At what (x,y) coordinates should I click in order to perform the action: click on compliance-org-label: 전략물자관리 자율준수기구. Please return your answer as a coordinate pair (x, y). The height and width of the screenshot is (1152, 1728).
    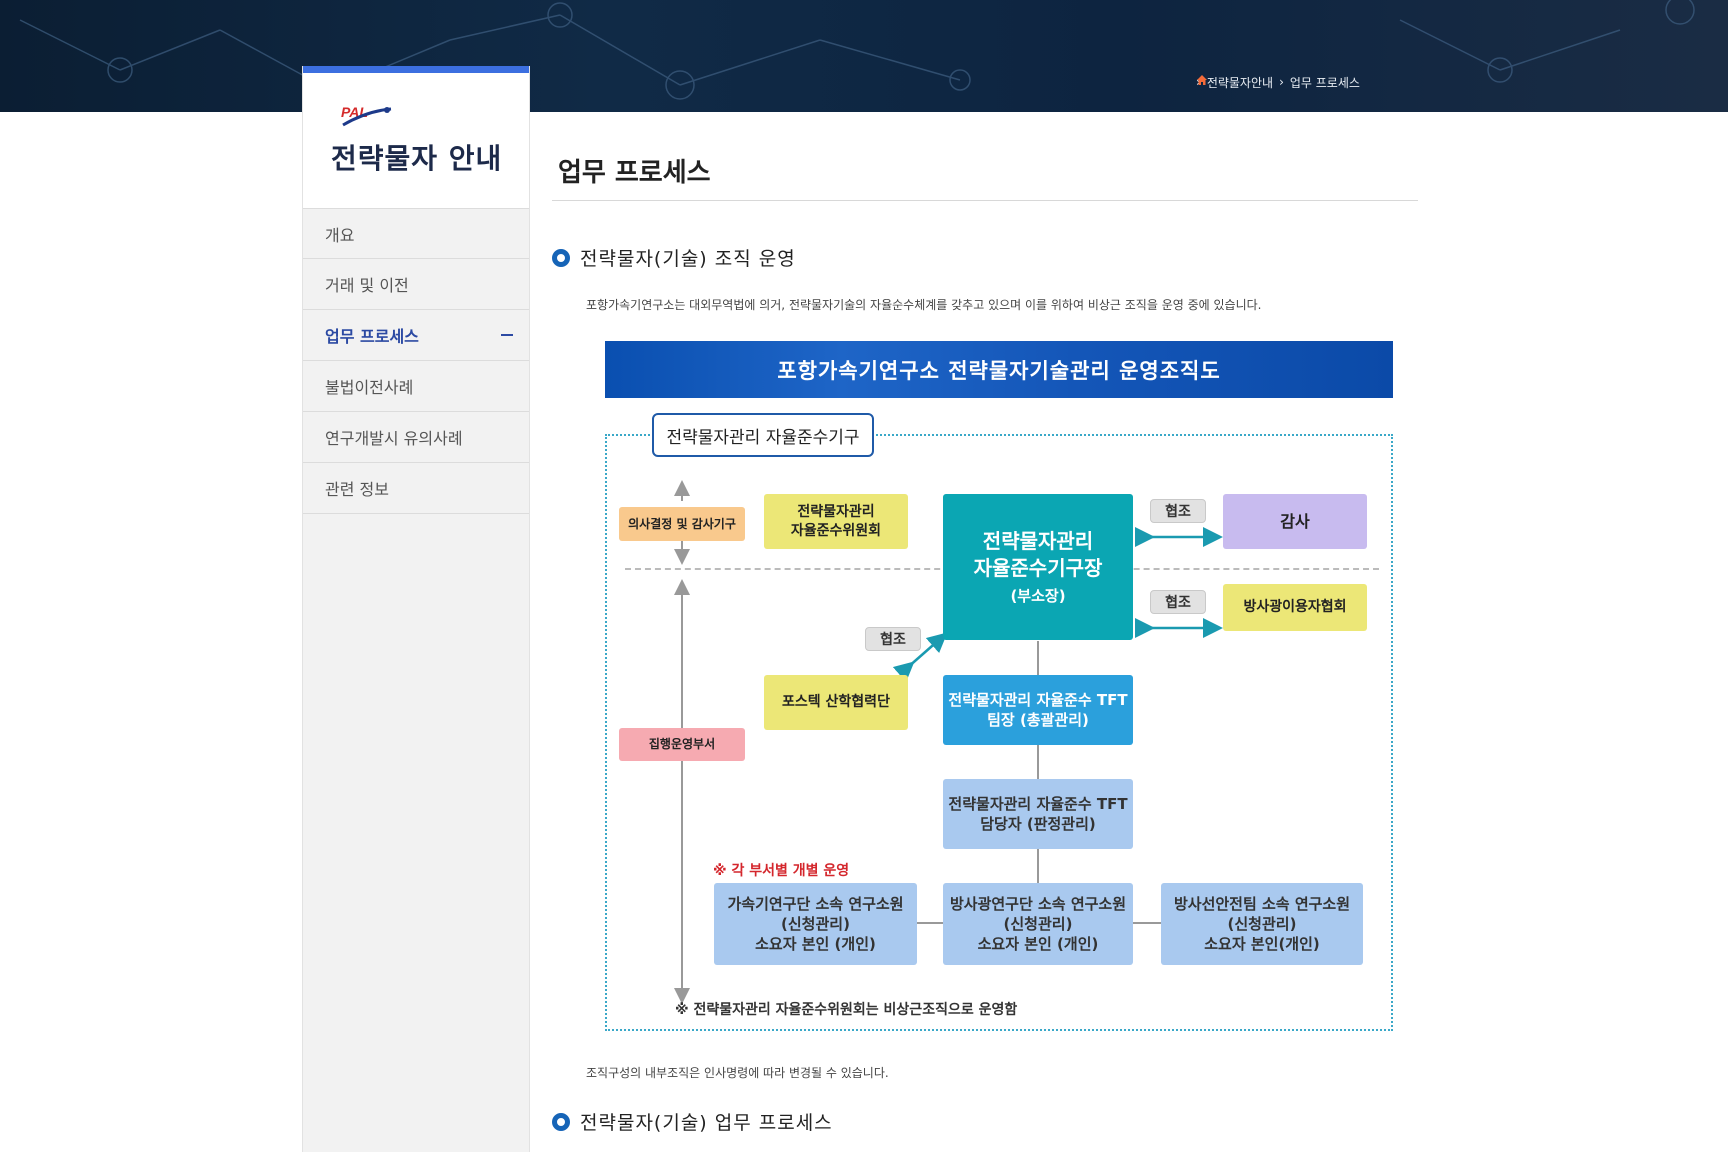
    Looking at the image, I should click on (763, 435).